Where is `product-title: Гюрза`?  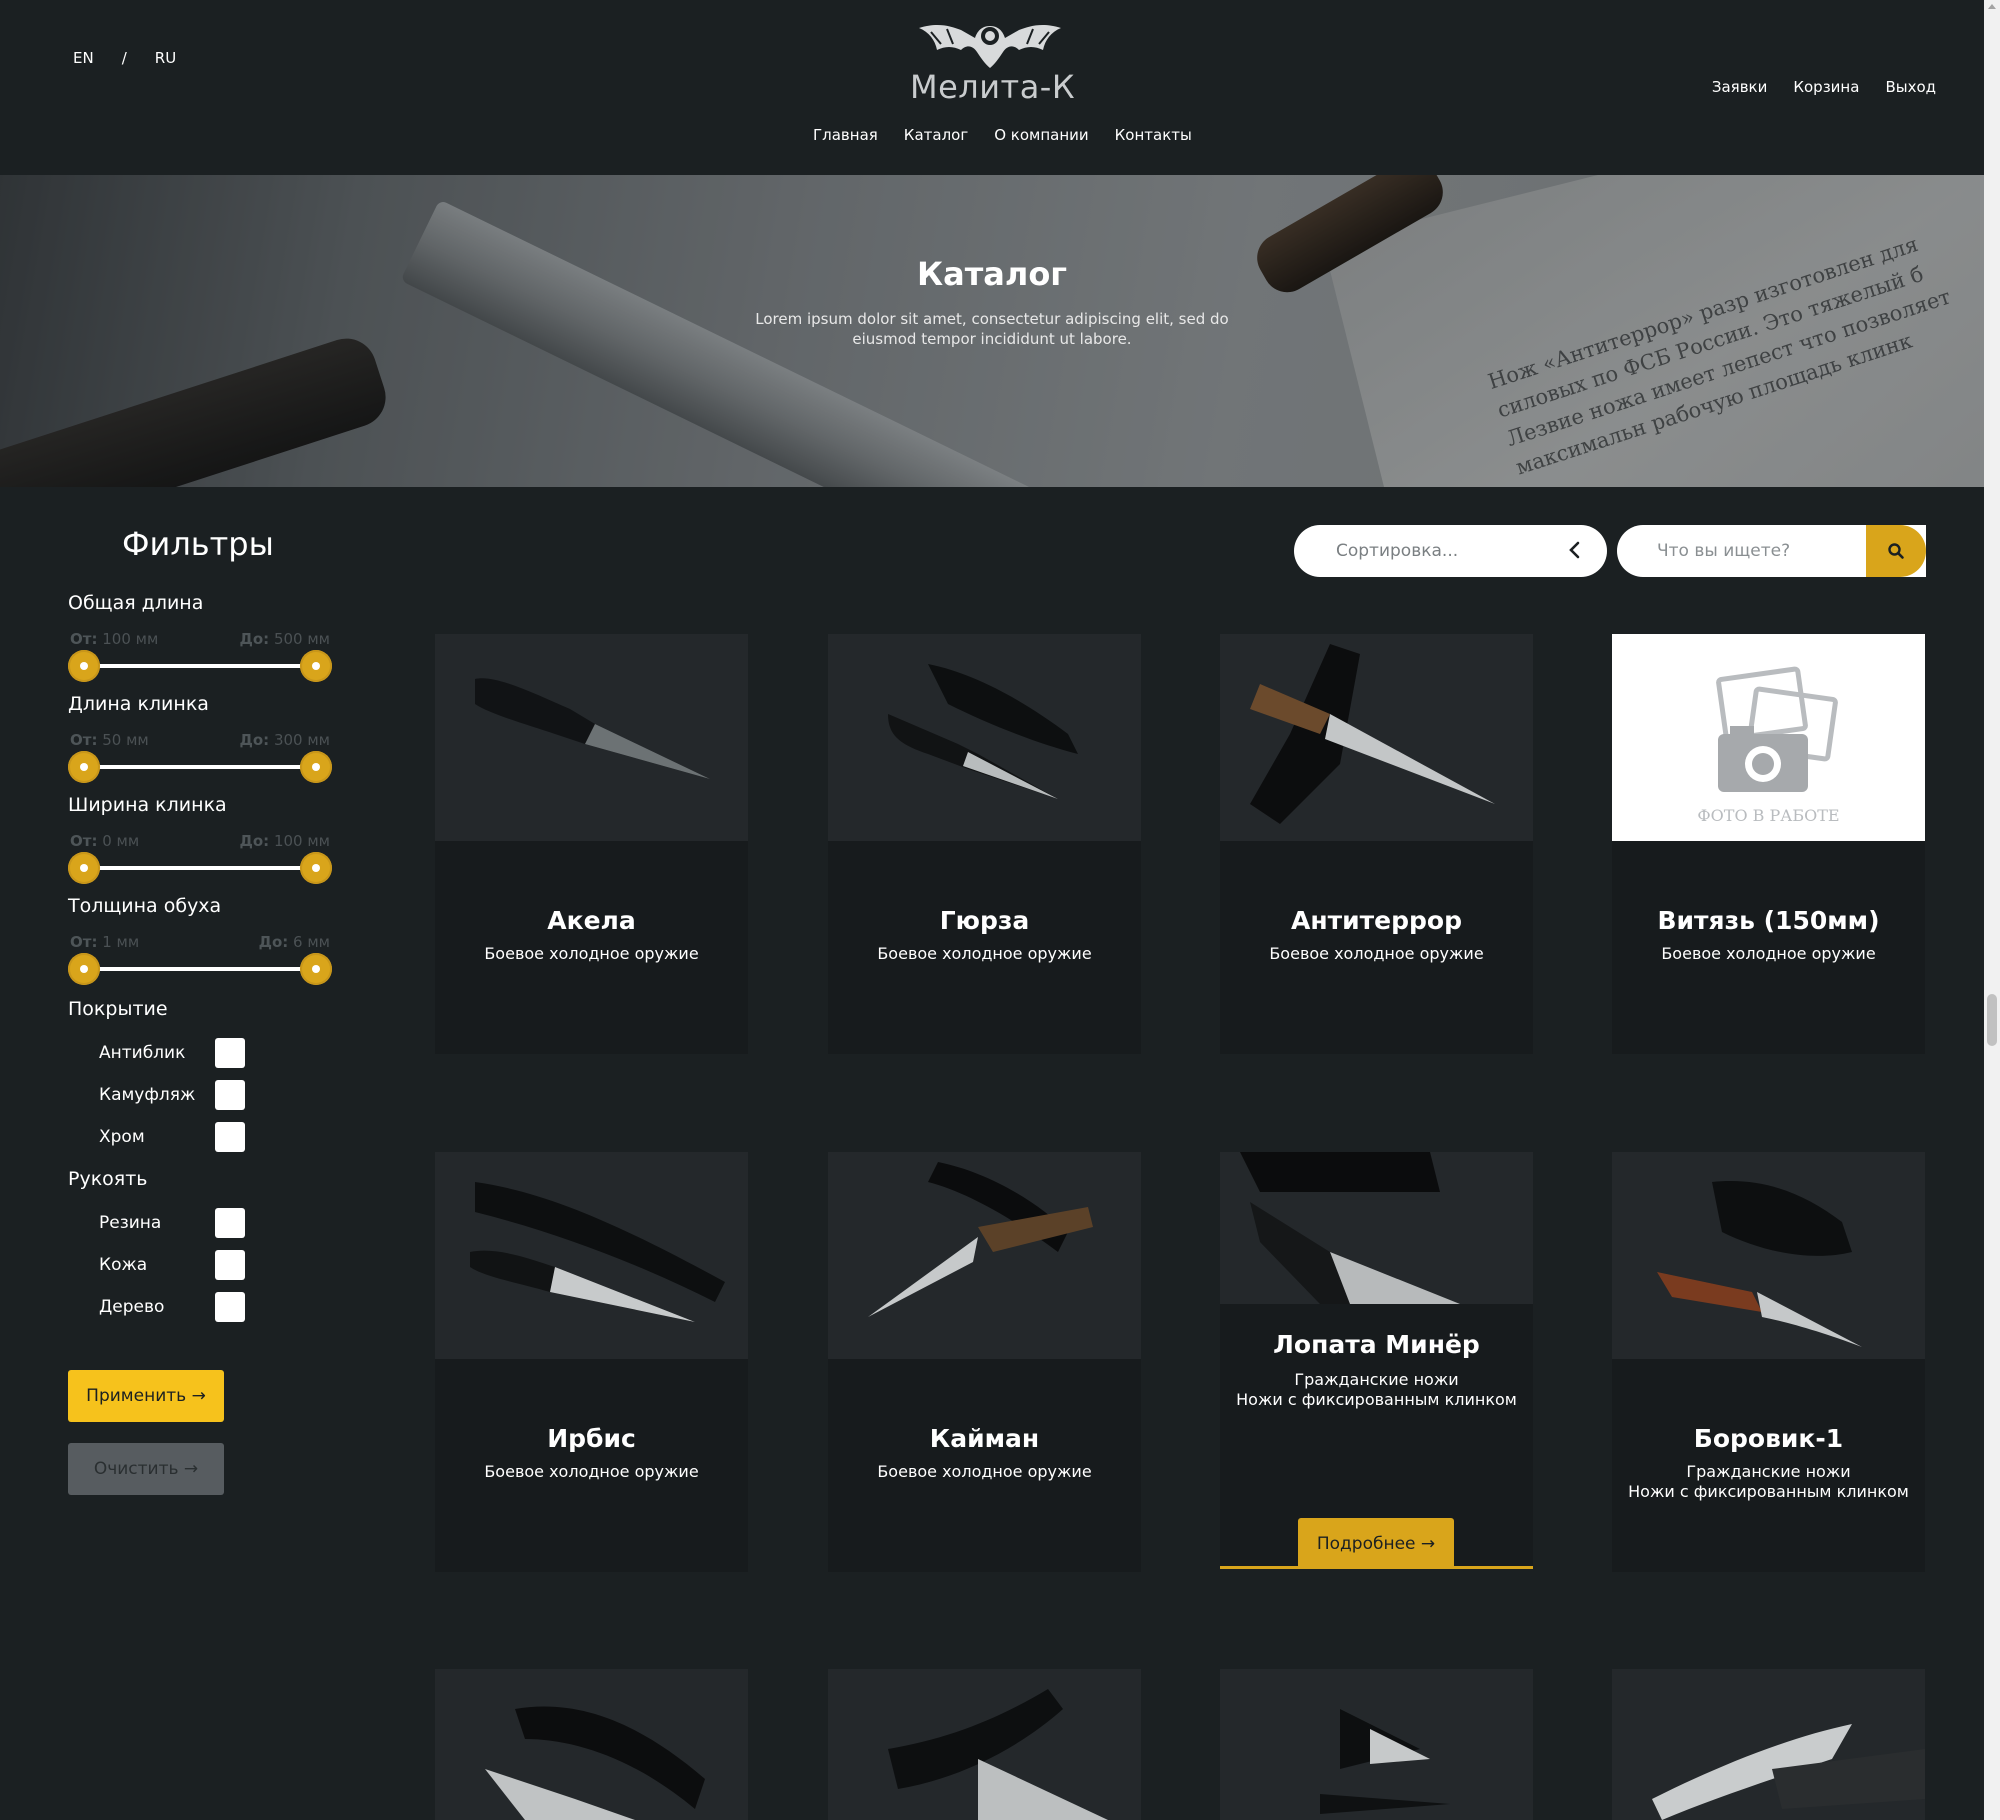 product-title: Гюрза is located at coordinates (984, 920).